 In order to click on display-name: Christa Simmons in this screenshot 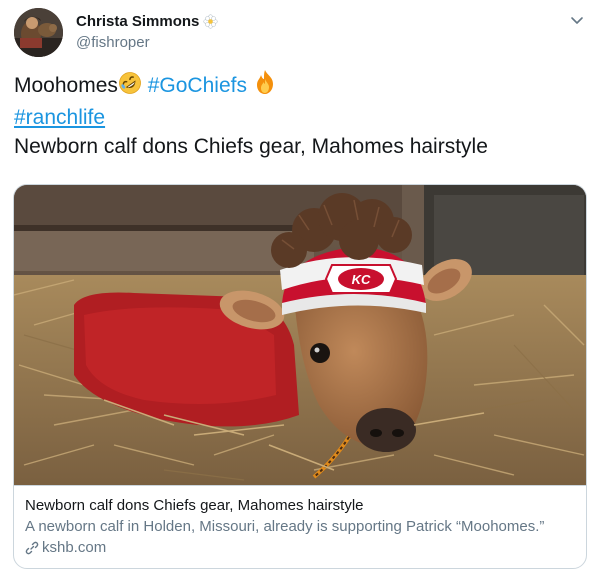, I will do `click(137, 21)`.